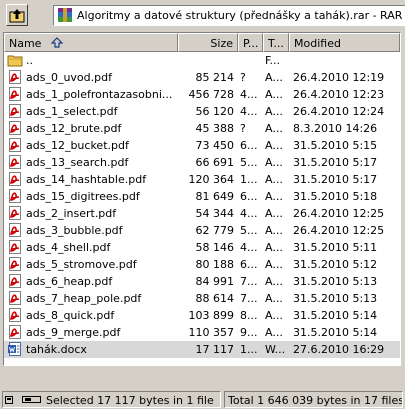  What do you see at coordinates (111, 399) in the screenshot?
I see `status-selection-panel: Selected 17 117 bytes in 1 file` at bounding box center [111, 399].